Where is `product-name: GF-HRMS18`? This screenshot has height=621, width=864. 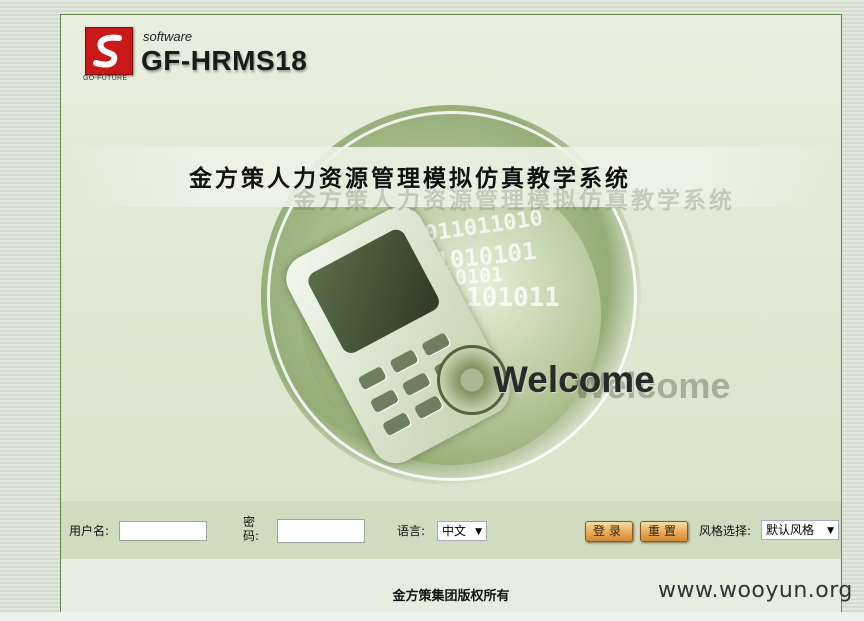 product-name: GF-HRMS18 is located at coordinates (224, 60).